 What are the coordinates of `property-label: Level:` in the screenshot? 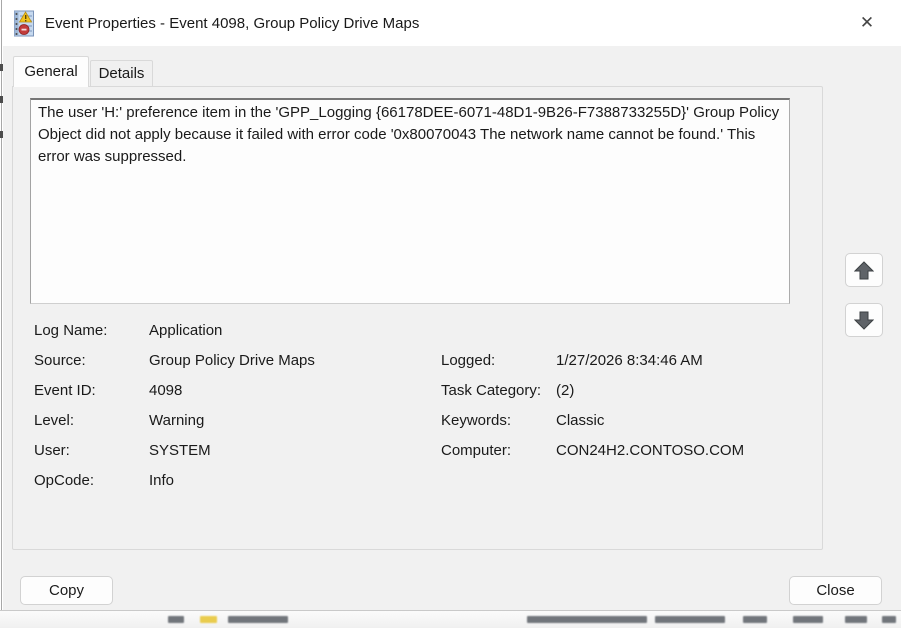 It's located at (54, 420).